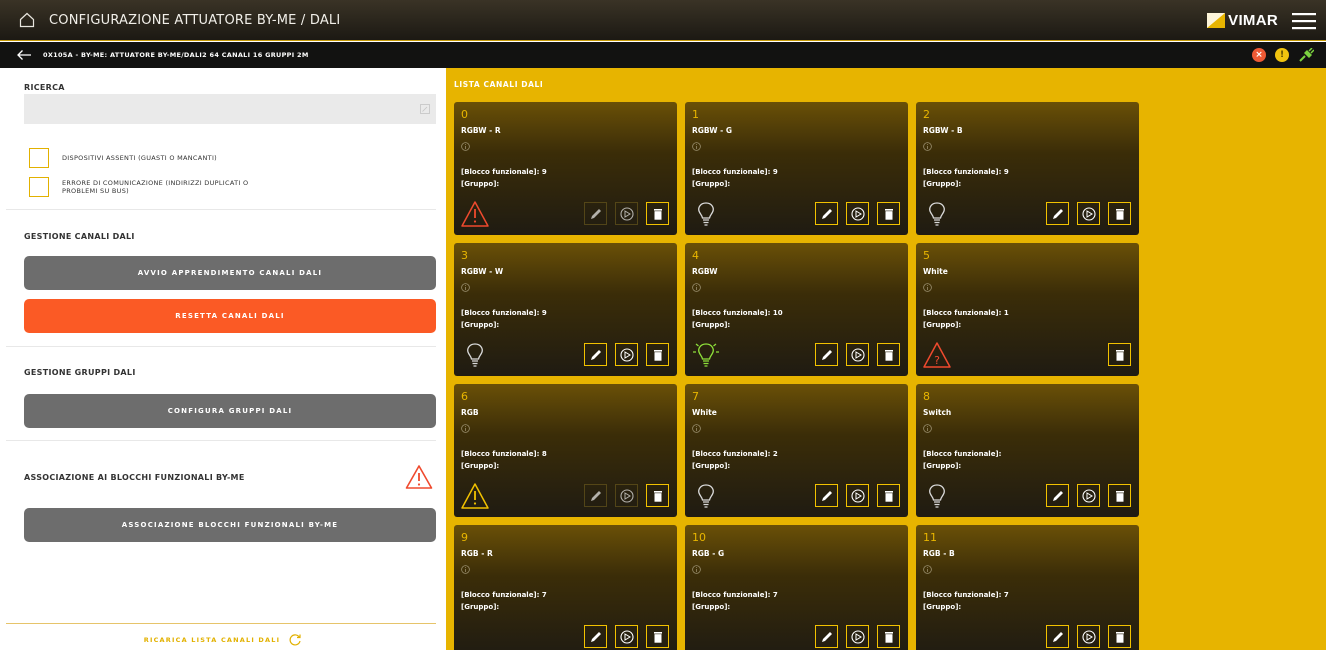 The width and height of the screenshot is (1326, 650). What do you see at coordinates (504, 319) in the screenshot?
I see `channel-details: [Blocco funzionale]: 9 [Gruppo]:` at bounding box center [504, 319].